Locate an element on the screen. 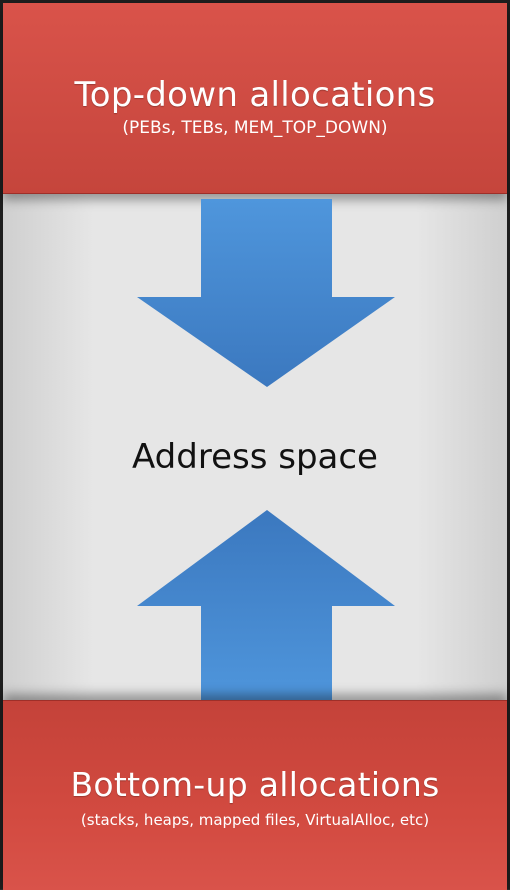 This screenshot has height=890, width=510. top-down-title: Top-down allocations is located at coordinates (255, 95).